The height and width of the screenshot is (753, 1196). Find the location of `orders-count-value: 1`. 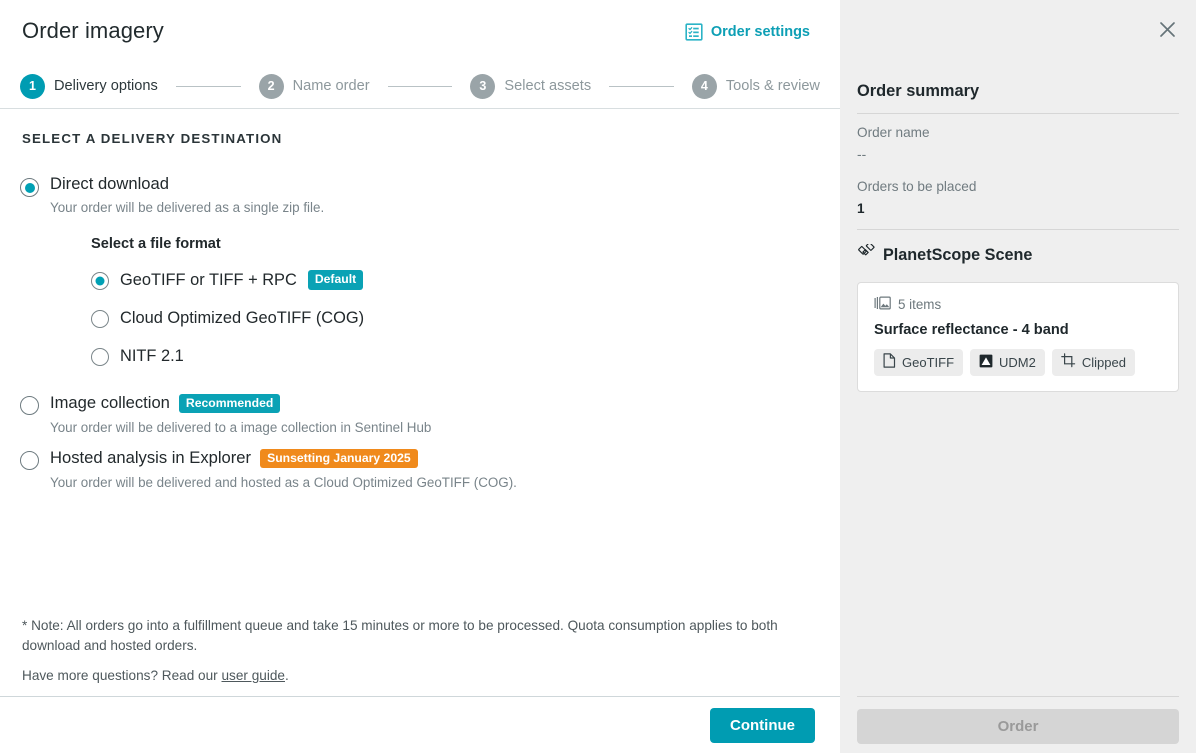

orders-count-value: 1 is located at coordinates (861, 208).